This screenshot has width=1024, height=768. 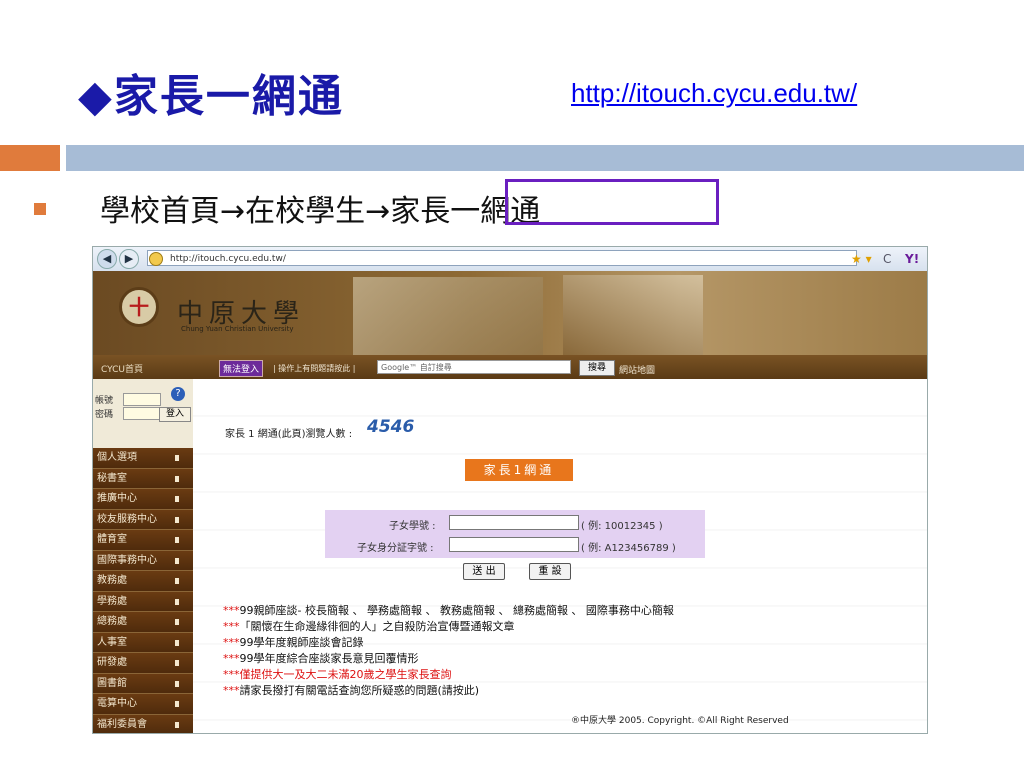 What do you see at coordinates (143, 704) in the screenshot?
I see `sidebar-item: 電算中心` at bounding box center [143, 704].